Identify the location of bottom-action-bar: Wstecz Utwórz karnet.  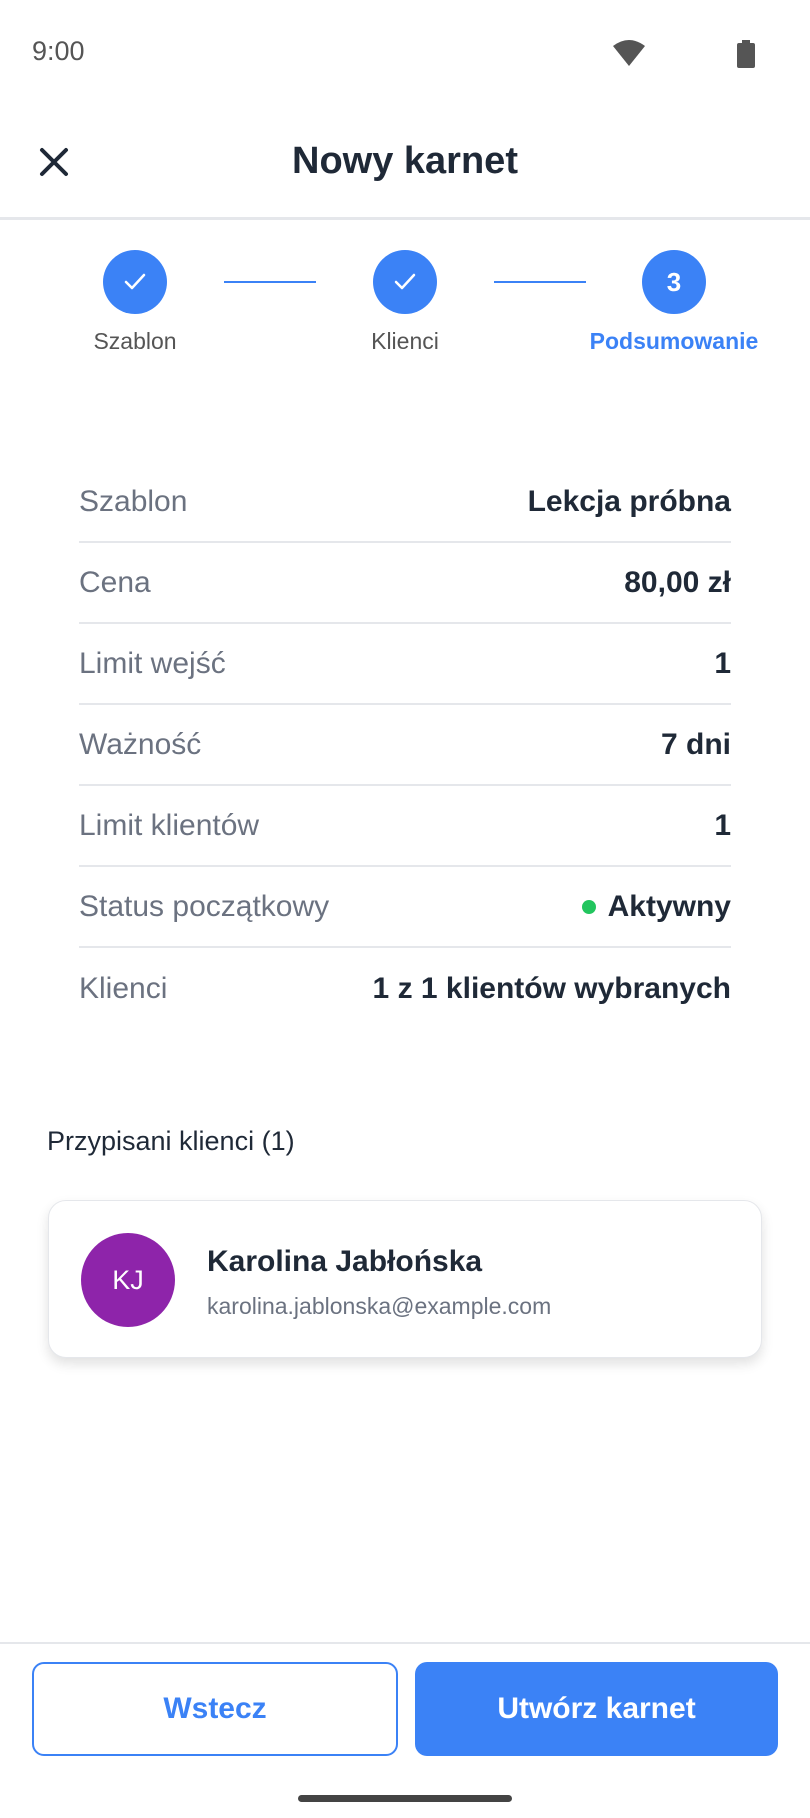
(405, 1730).